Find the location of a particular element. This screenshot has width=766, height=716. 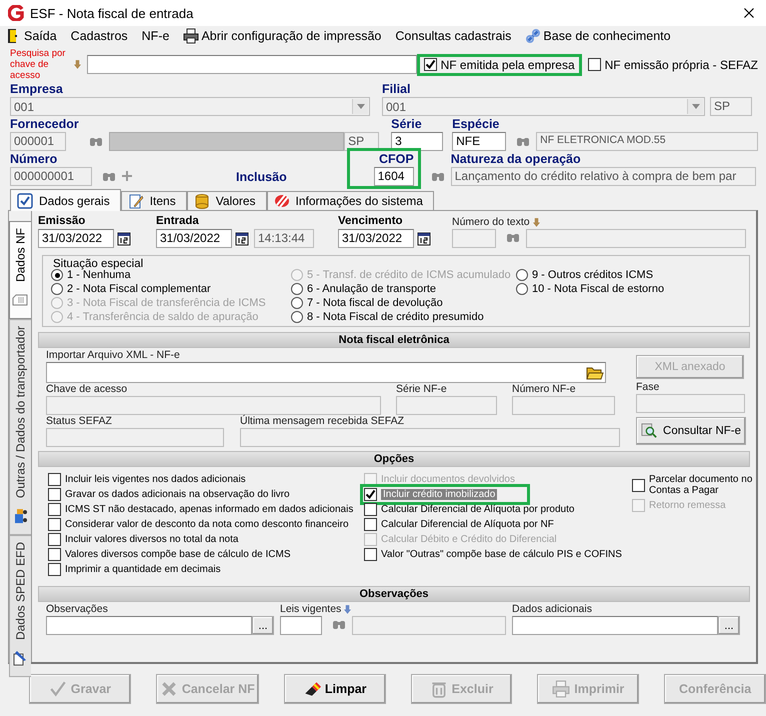

type-field: NFE is located at coordinates (479, 141).